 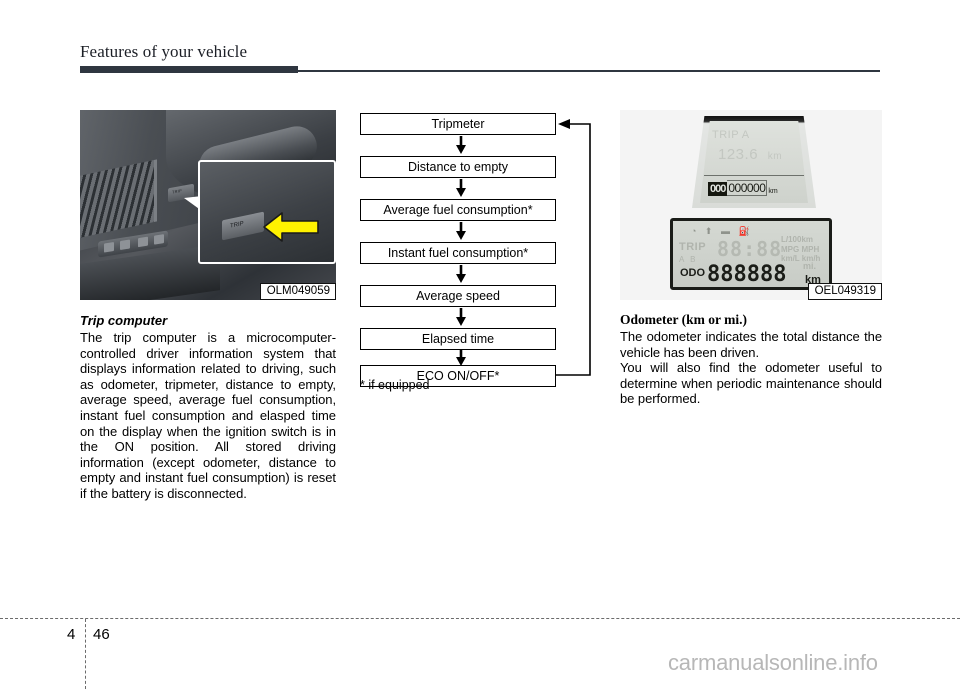 What do you see at coordinates (731, 135) in the screenshot?
I see `trip-a-label: TRIP A` at bounding box center [731, 135].